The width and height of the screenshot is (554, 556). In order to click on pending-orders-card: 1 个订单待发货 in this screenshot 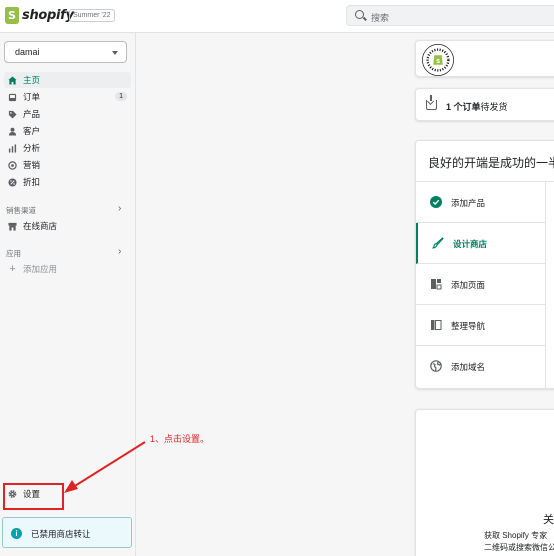, I will do `click(484, 104)`.